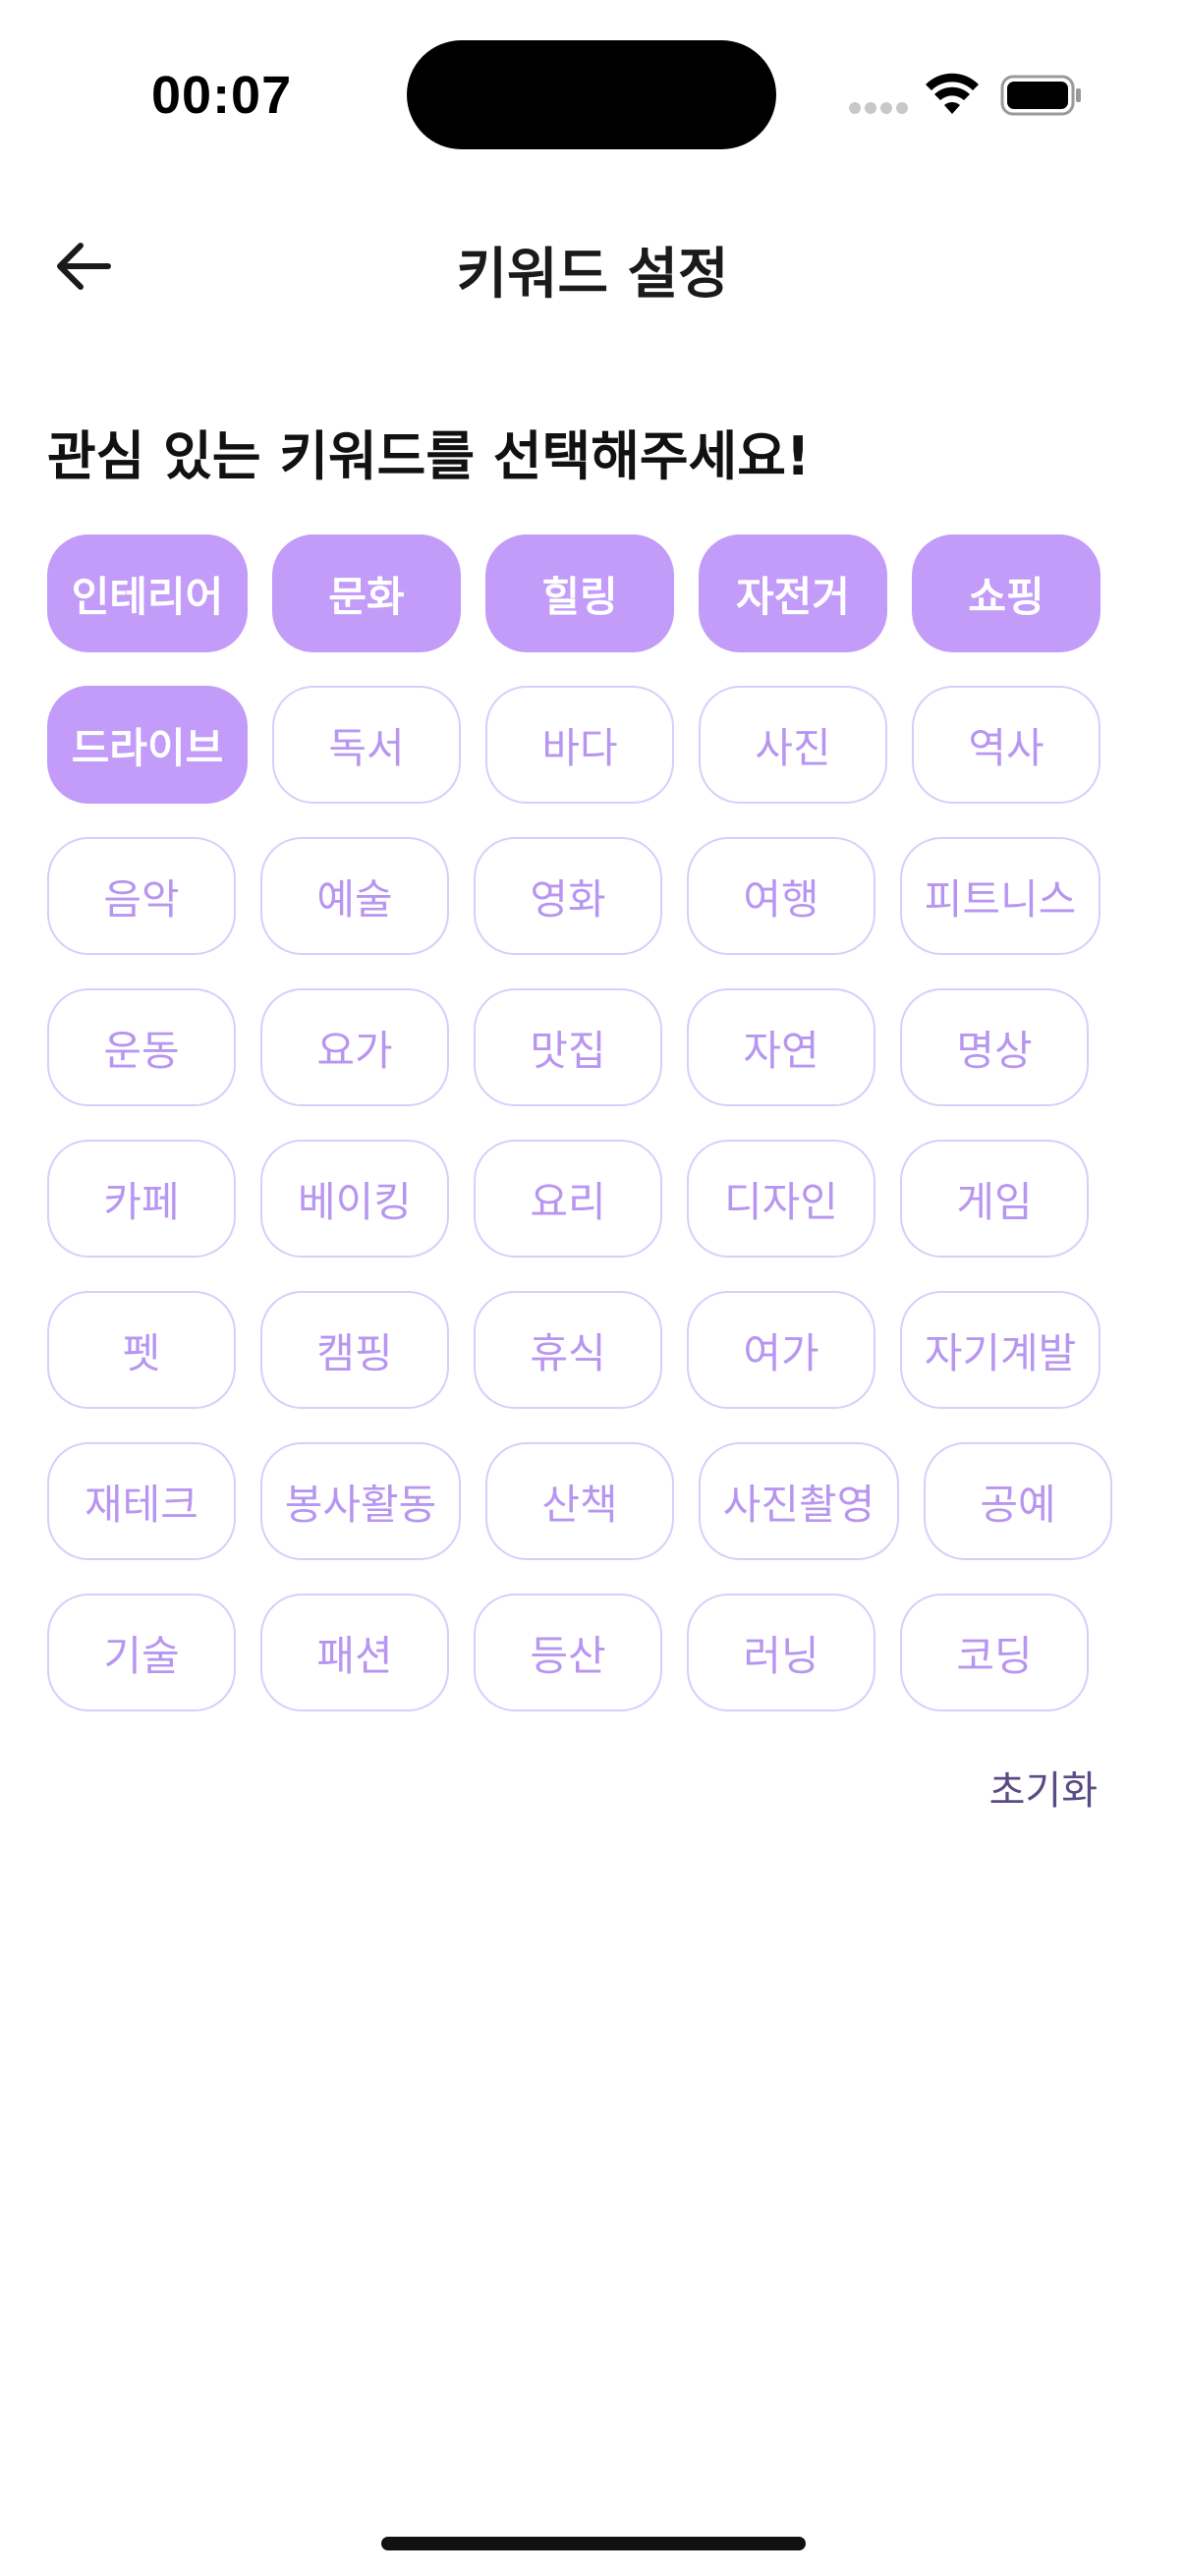 This screenshot has height=2576, width=1185. I want to click on keyword-row: 펫 캠핑 휴식 여가 자기계발, so click(607, 1350).